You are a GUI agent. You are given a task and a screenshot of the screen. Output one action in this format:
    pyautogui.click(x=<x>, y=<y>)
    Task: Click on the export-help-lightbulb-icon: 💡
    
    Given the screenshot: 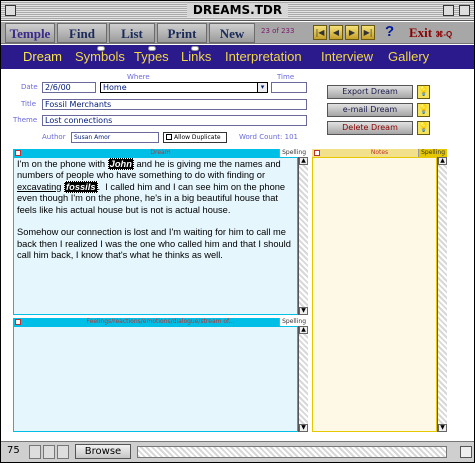 What is the action you would take?
    pyautogui.click(x=423, y=92)
    